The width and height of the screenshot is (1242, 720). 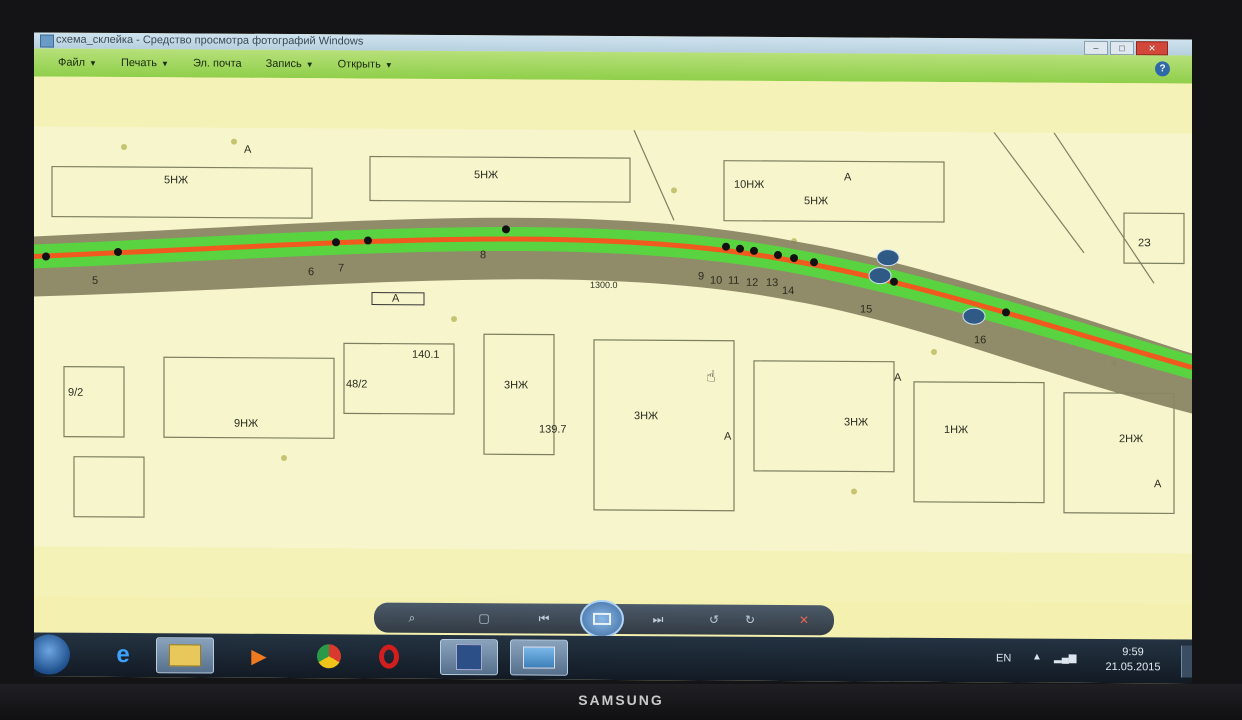 What do you see at coordinates (1144, 243) in the screenshot?
I see `map-label-building: 2З` at bounding box center [1144, 243].